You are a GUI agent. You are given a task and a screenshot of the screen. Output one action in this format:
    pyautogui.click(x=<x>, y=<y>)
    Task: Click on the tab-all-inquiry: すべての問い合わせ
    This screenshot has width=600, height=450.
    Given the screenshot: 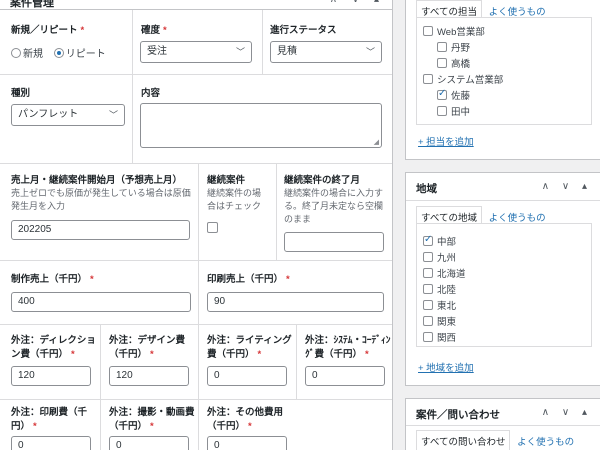 What is the action you would take?
    pyautogui.click(x=463, y=440)
    